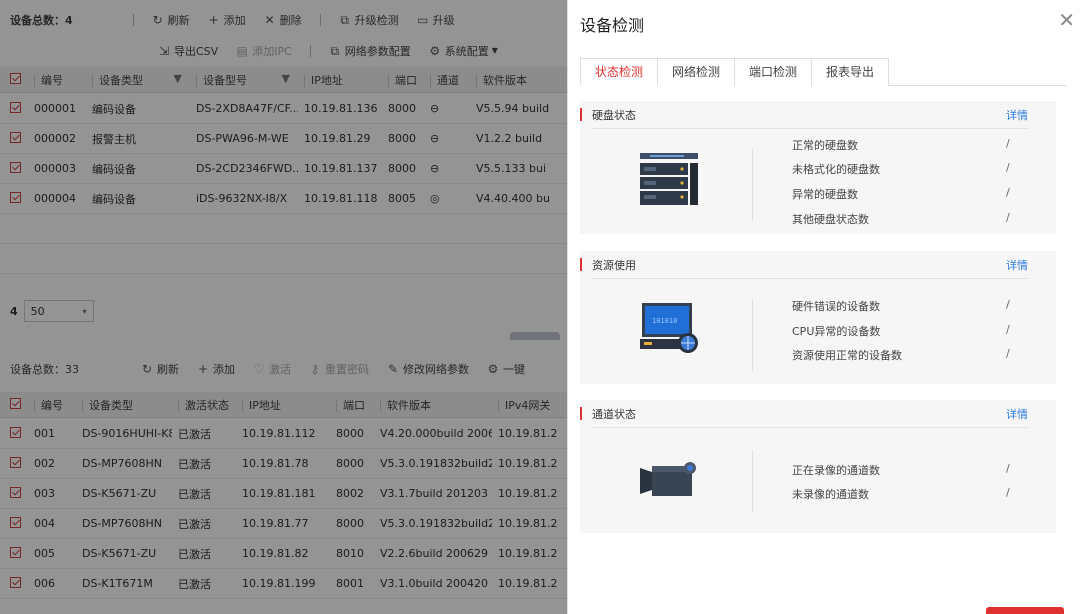 This screenshot has width=1091, height=614. I want to click on stat-label: 硬件错误的设备数, so click(836, 306).